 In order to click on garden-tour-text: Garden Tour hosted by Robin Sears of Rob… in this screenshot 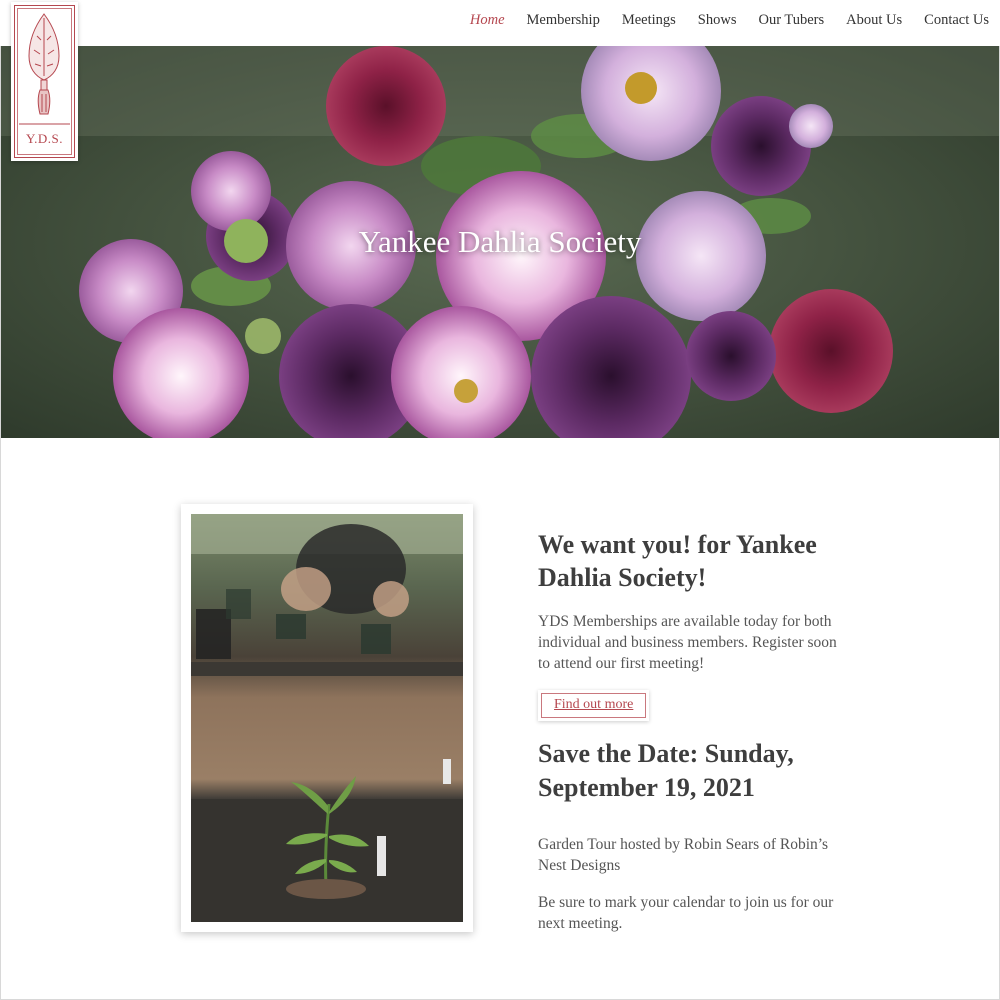, I will do `click(683, 855)`.